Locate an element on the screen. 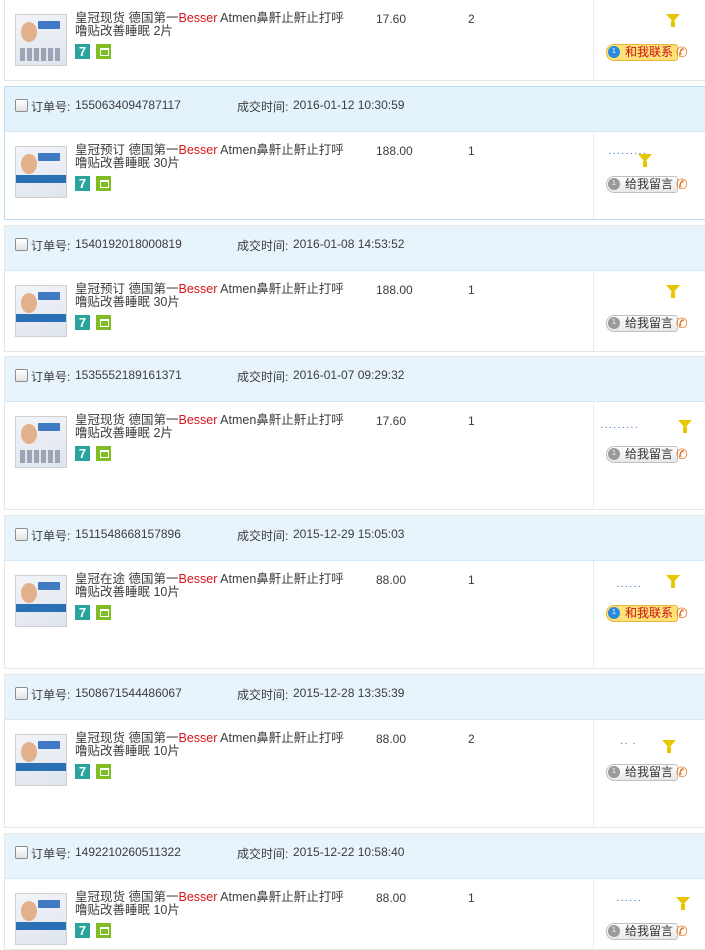 The width and height of the screenshot is (705, 950). seller-column: 1 和我联系 ✆ is located at coordinates (649, 40).